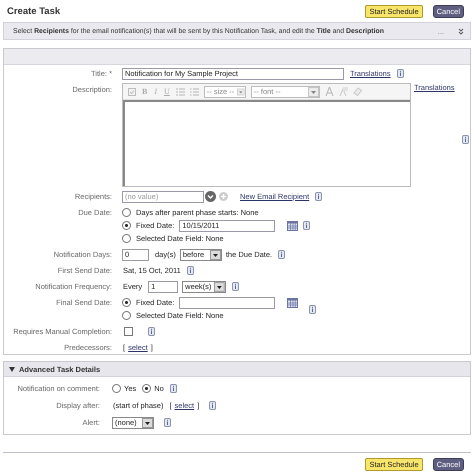 This screenshot has width=474, height=476. Describe the element at coordinates (33, 11) in the screenshot. I see `page-title: Create Task` at that location.